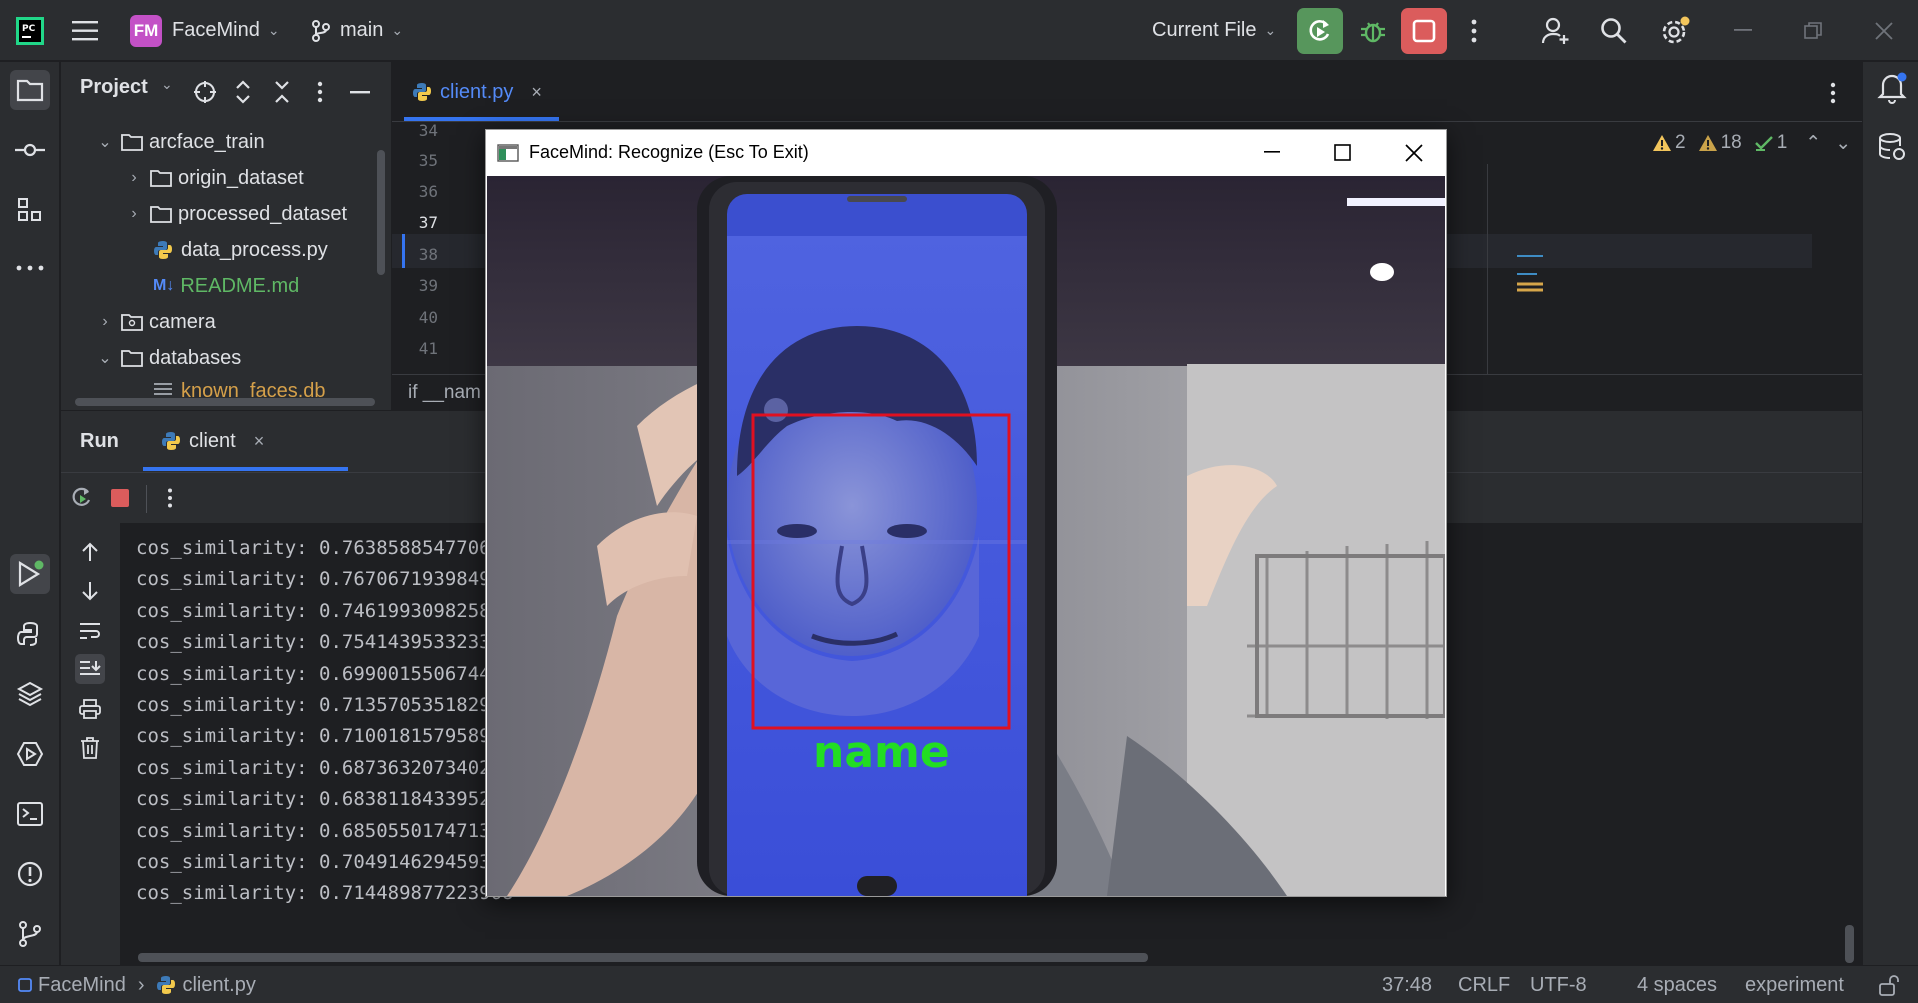 Image resolution: width=1918 pixels, height=1003 pixels. What do you see at coordinates (179, 142) in the screenshot?
I see `tree-item-arcface-train: ⌄ arcface_train` at bounding box center [179, 142].